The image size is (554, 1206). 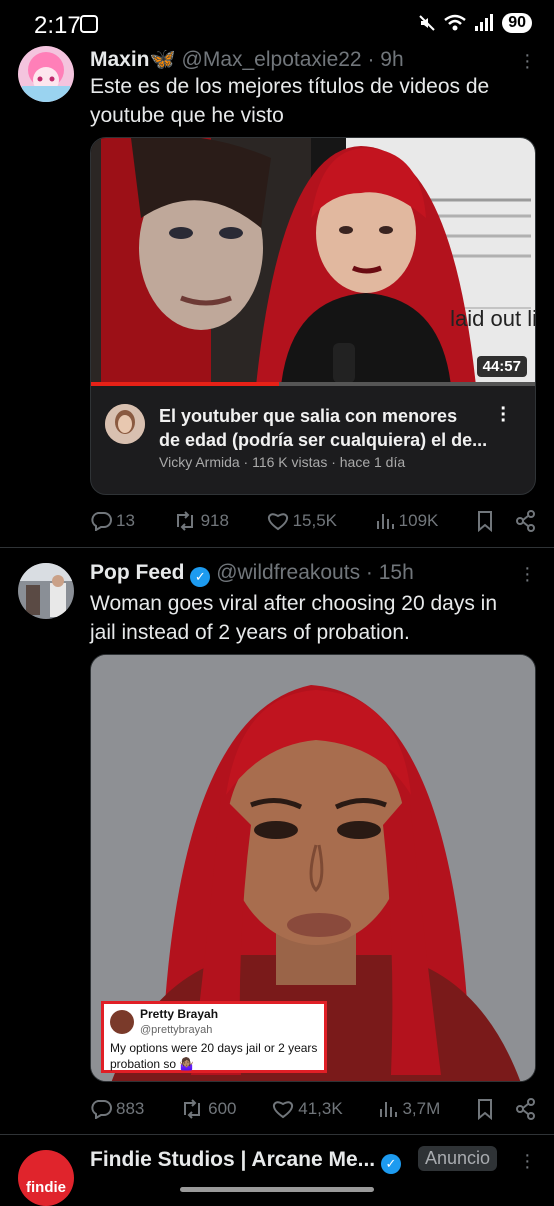 I want to click on progress-fill, so click(x=185, y=384).